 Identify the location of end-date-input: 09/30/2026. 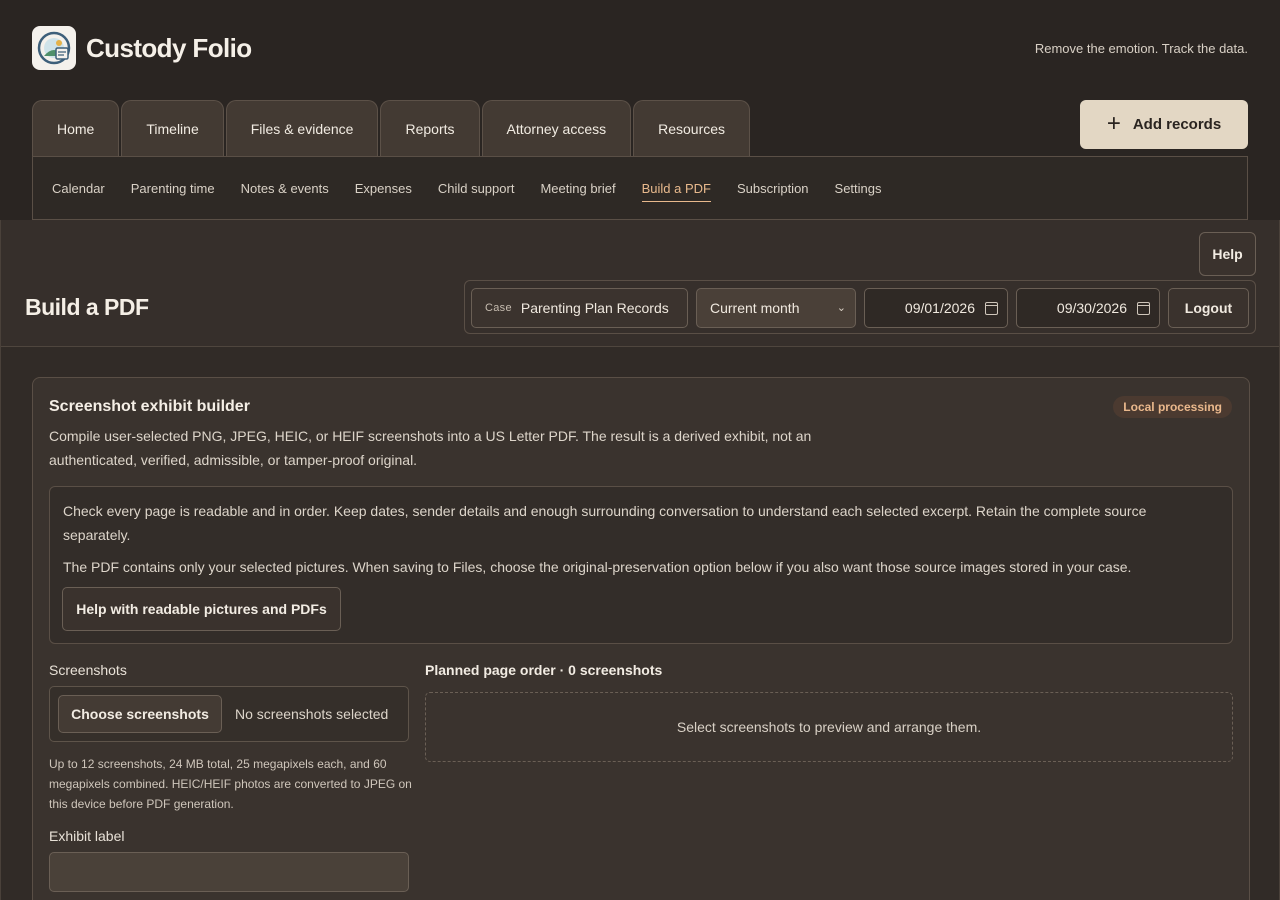
(1088, 308).